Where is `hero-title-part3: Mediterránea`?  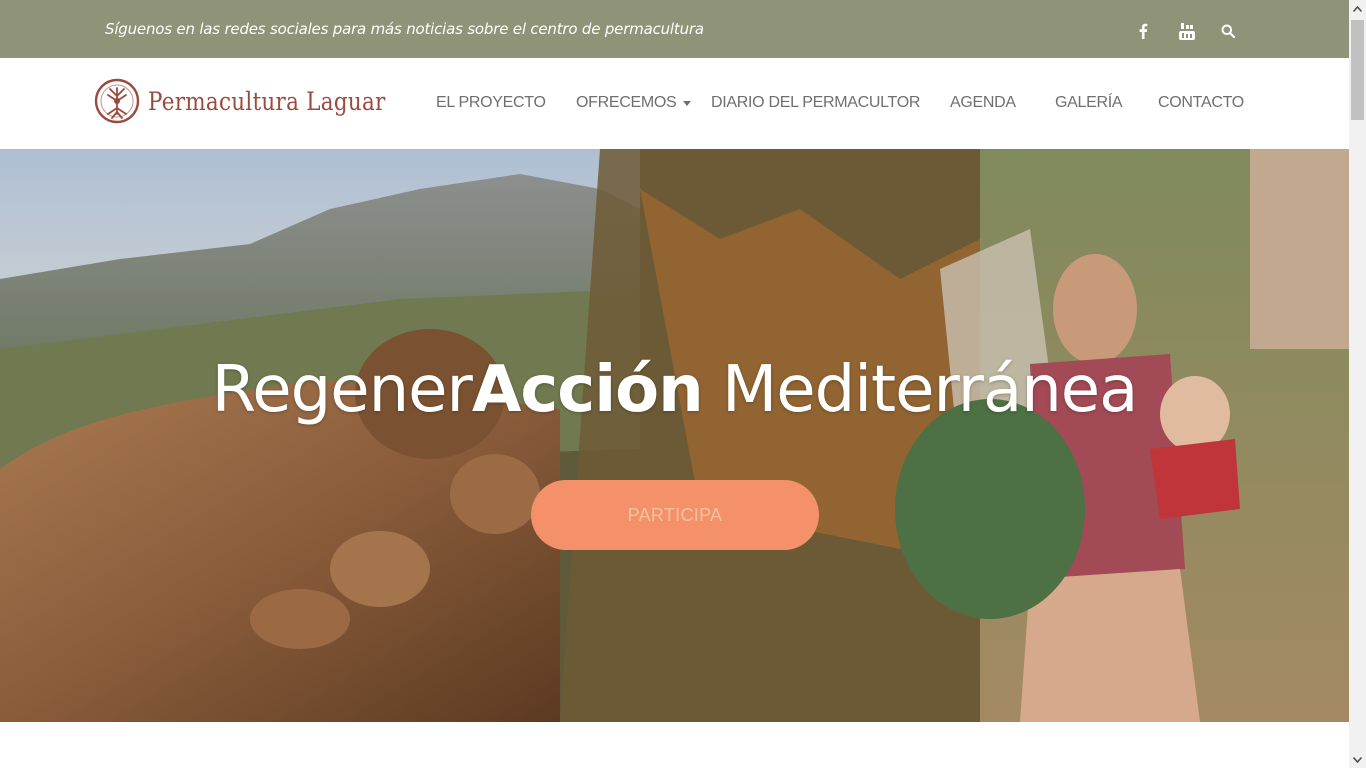
hero-title-part3: Mediterránea is located at coordinates (920, 390).